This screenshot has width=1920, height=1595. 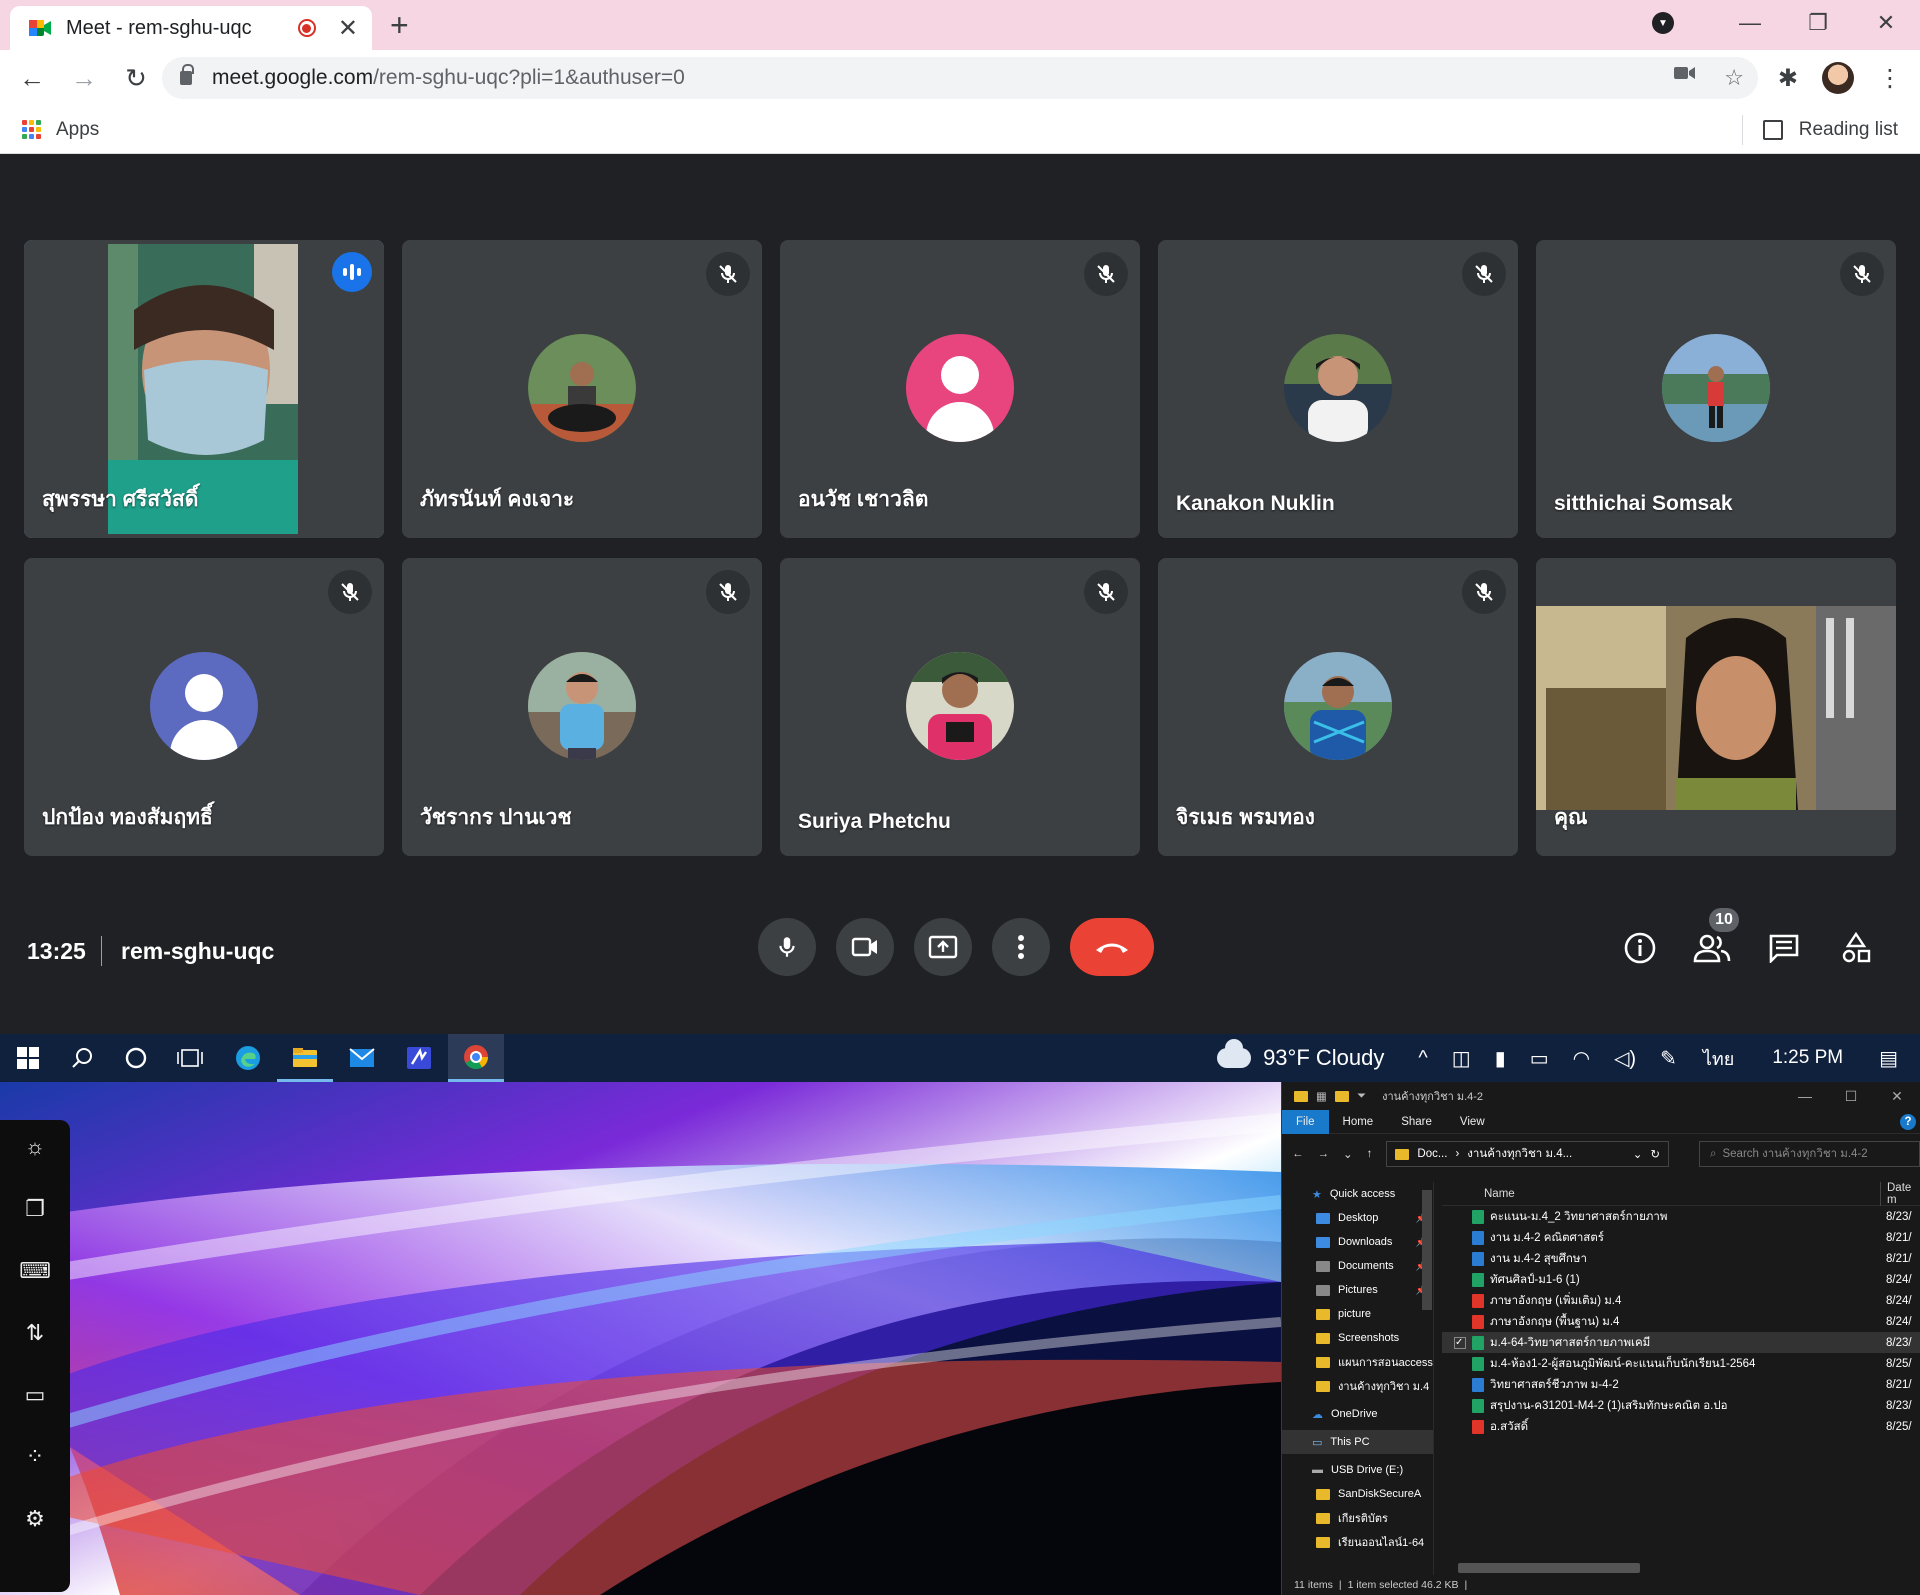 What do you see at coordinates (1681, 1384) in the screenshot?
I see `file-row: วิทยาศาสตร์ชีวภาพ ม-4-2 8/21/` at bounding box center [1681, 1384].